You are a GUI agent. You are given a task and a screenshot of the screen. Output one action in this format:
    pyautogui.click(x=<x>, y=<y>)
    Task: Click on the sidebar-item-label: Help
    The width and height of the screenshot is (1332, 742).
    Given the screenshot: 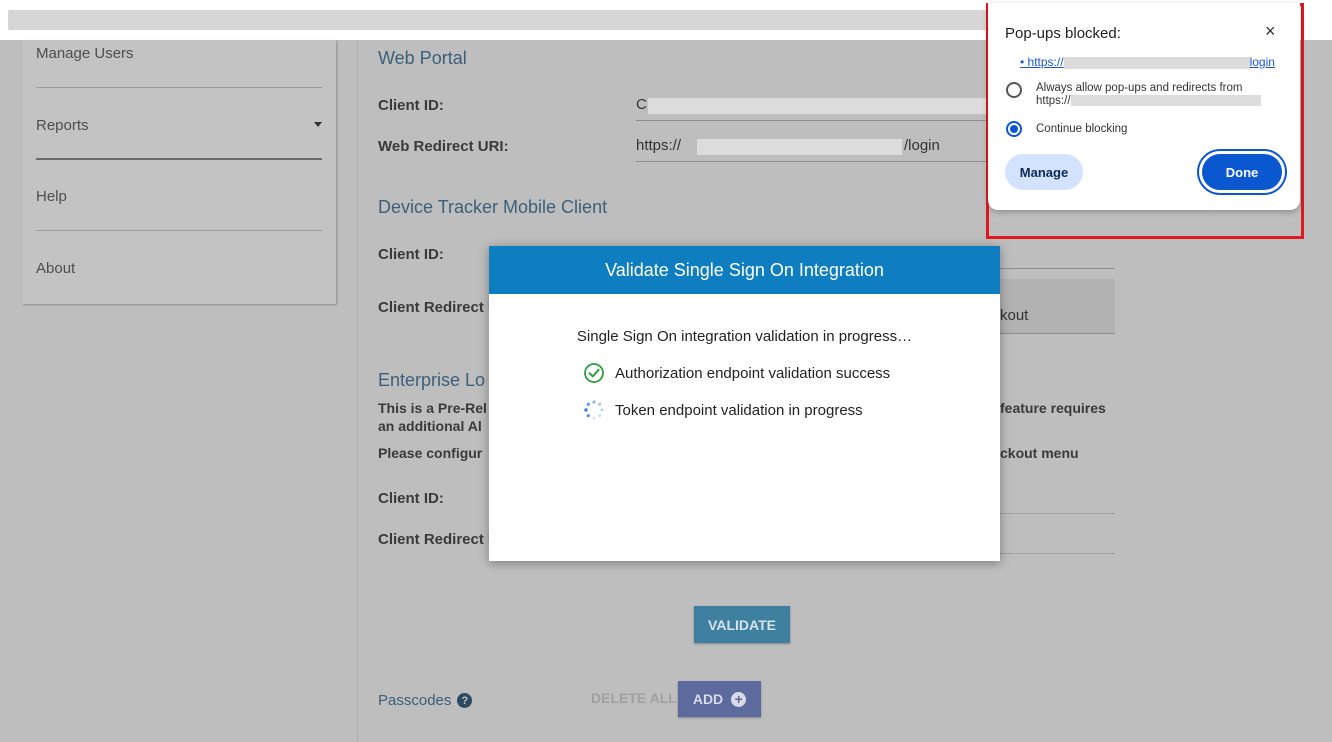 What is the action you would take?
    pyautogui.click(x=51, y=196)
    